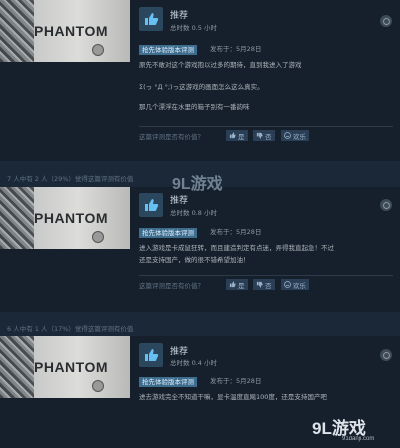  What do you see at coordinates (70, 329) in the screenshot?
I see `helpful-count: 6 人中有 1 人（17%）觉得这篇评测有价值` at bounding box center [70, 329].